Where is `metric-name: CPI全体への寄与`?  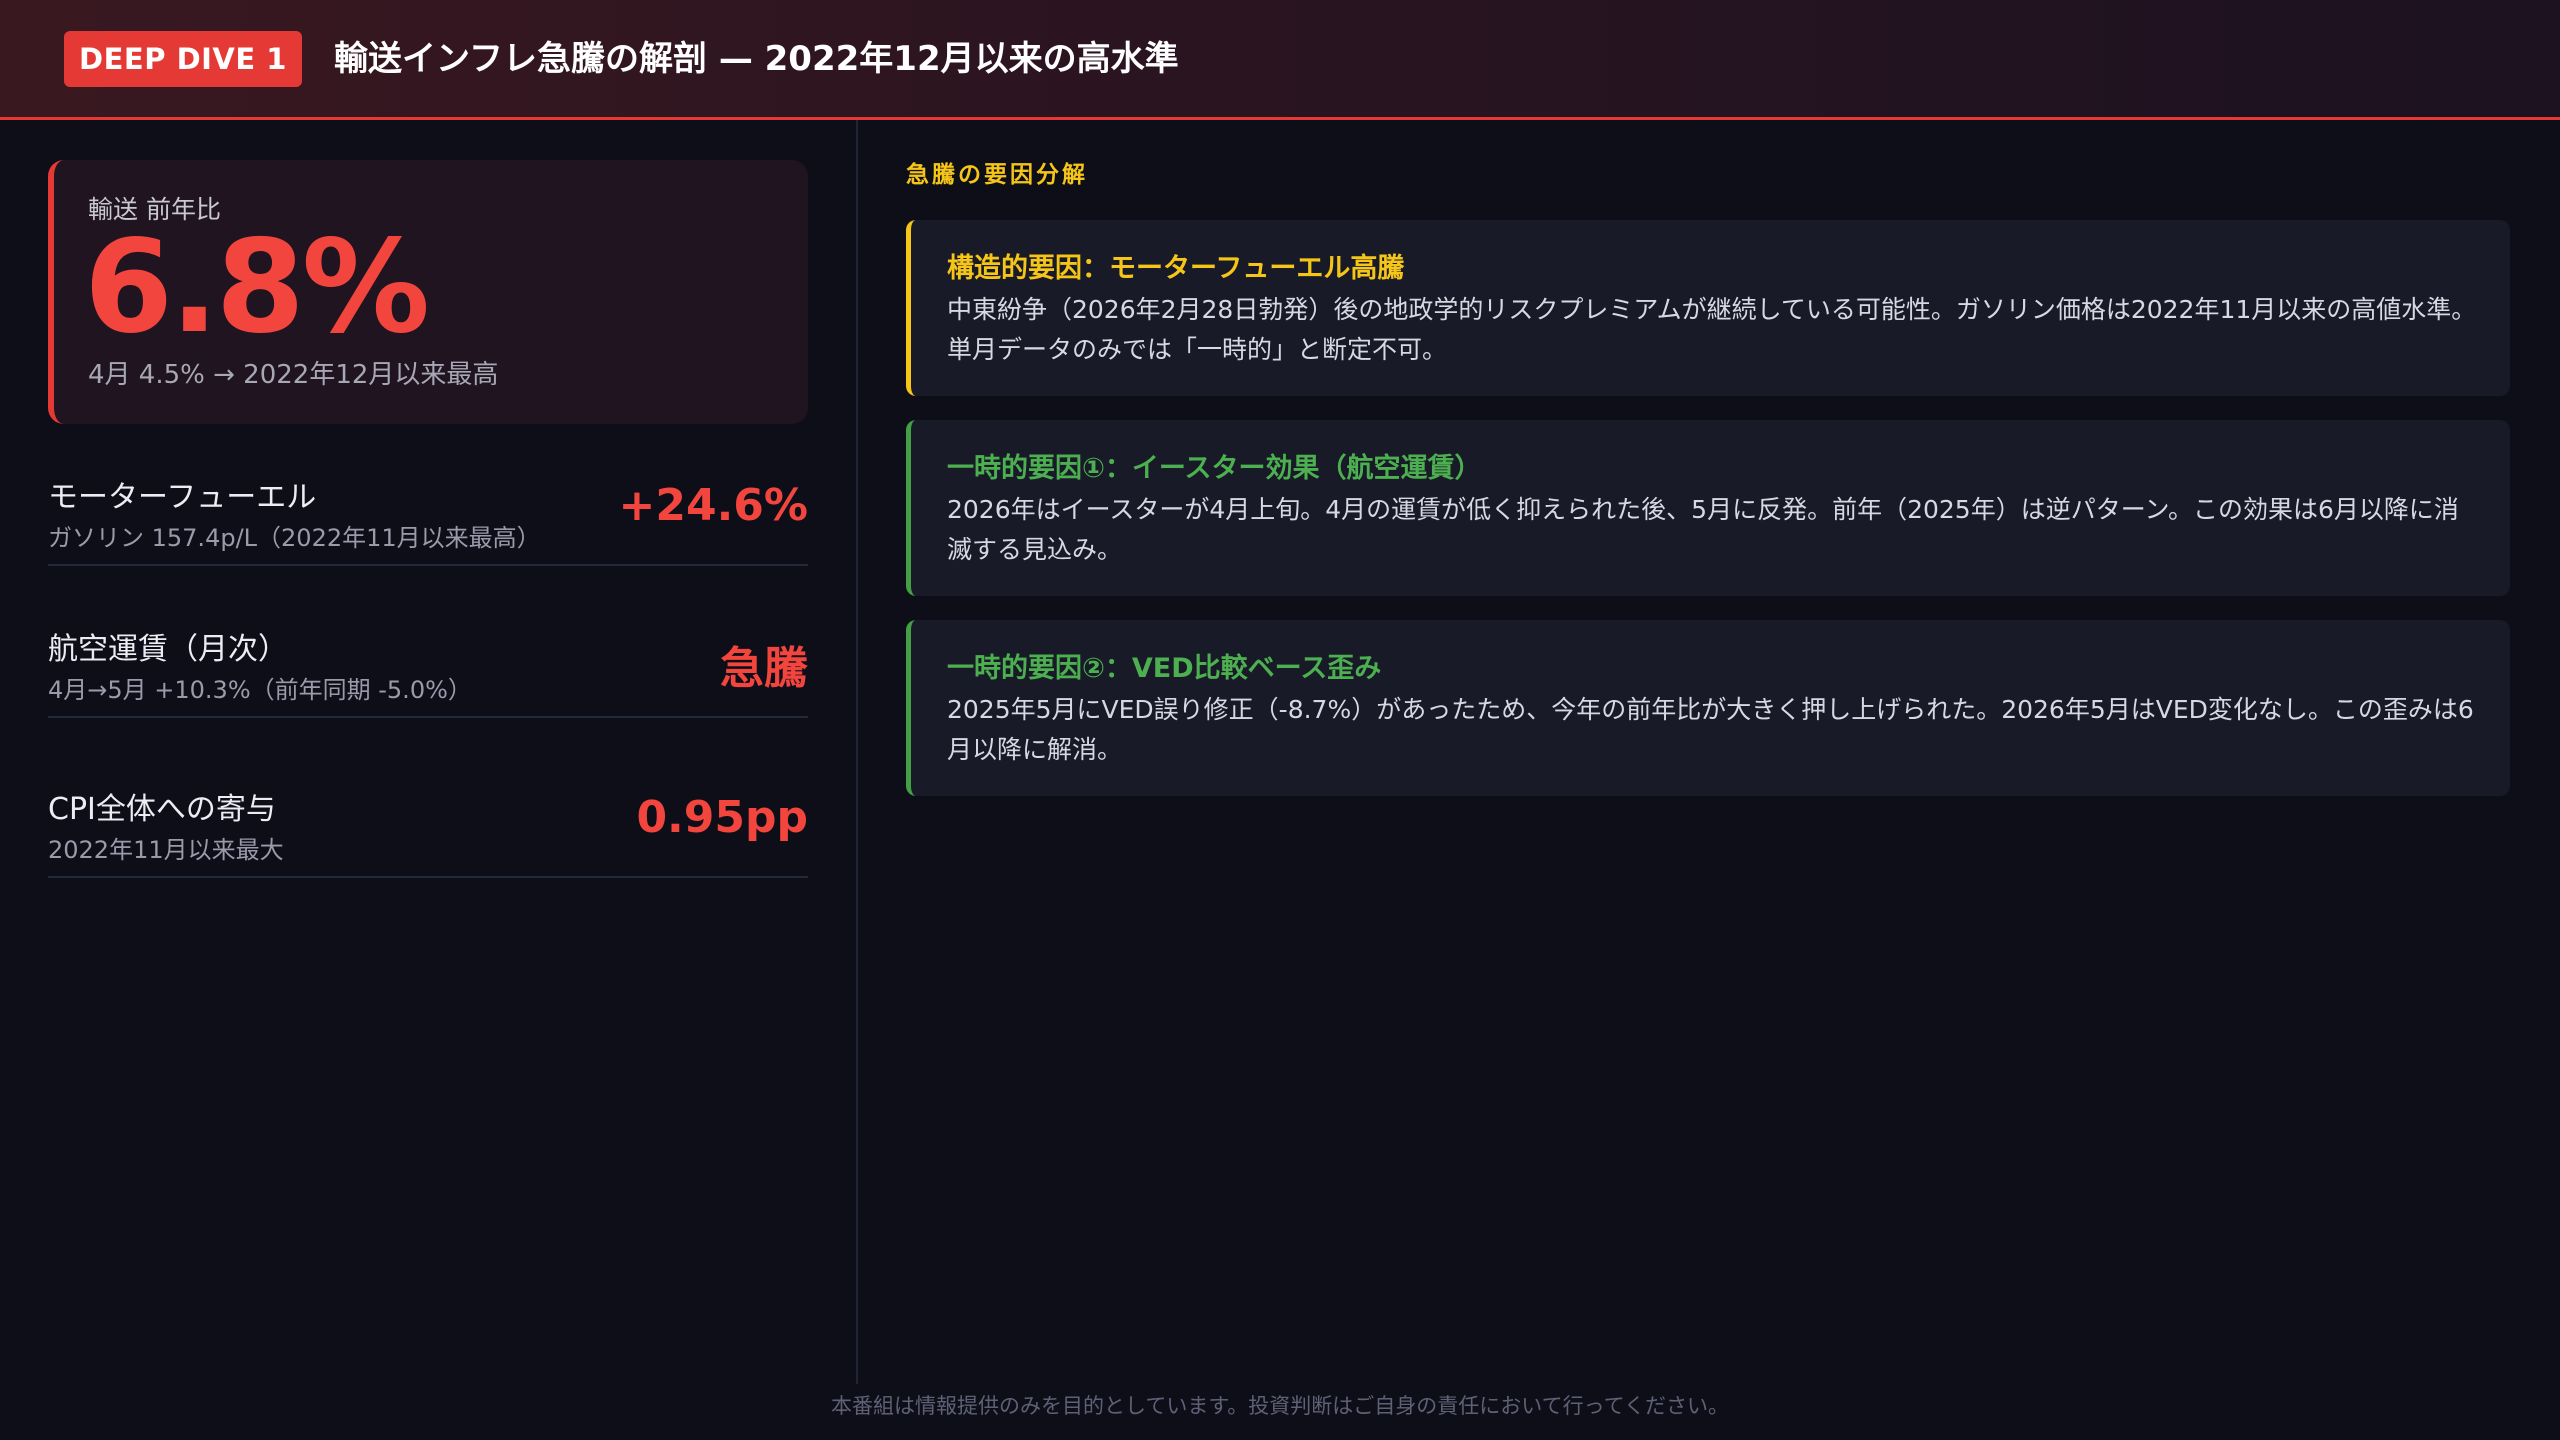 metric-name: CPI全体への寄与 is located at coordinates (162, 809).